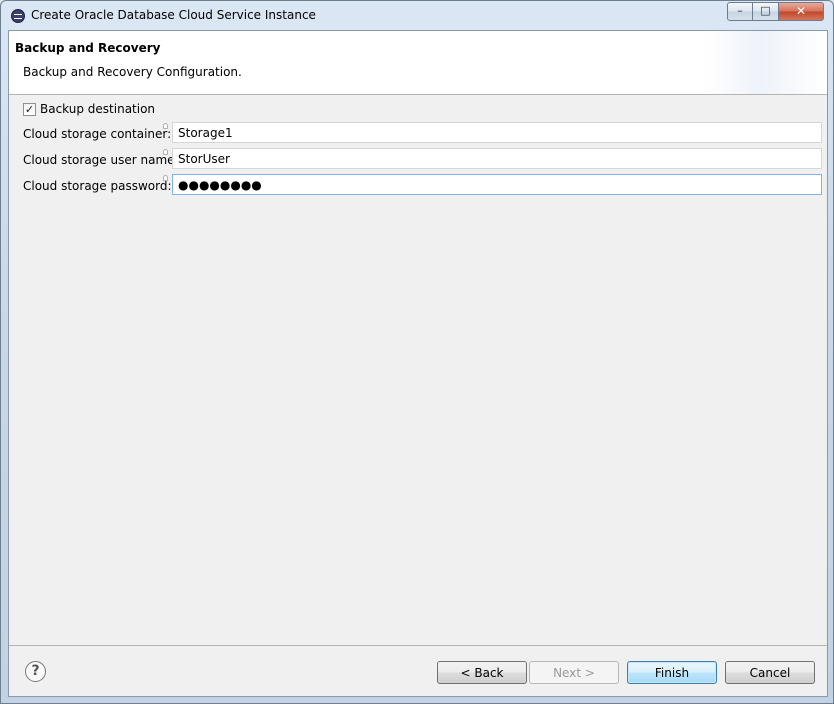  What do you see at coordinates (770, 672) in the screenshot?
I see `cancel-button: Cancel` at bounding box center [770, 672].